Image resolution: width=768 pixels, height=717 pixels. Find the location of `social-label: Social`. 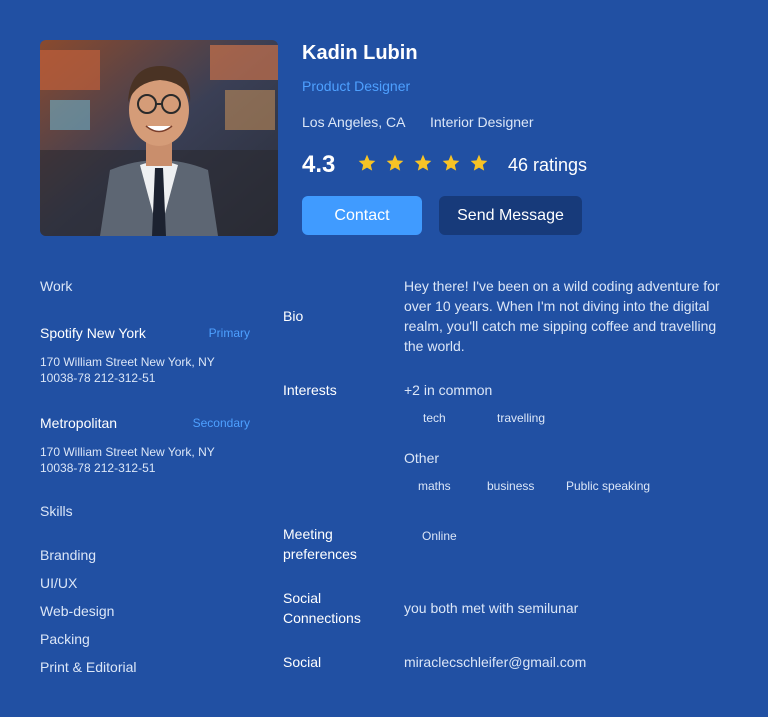

social-label: Social is located at coordinates (302, 662).